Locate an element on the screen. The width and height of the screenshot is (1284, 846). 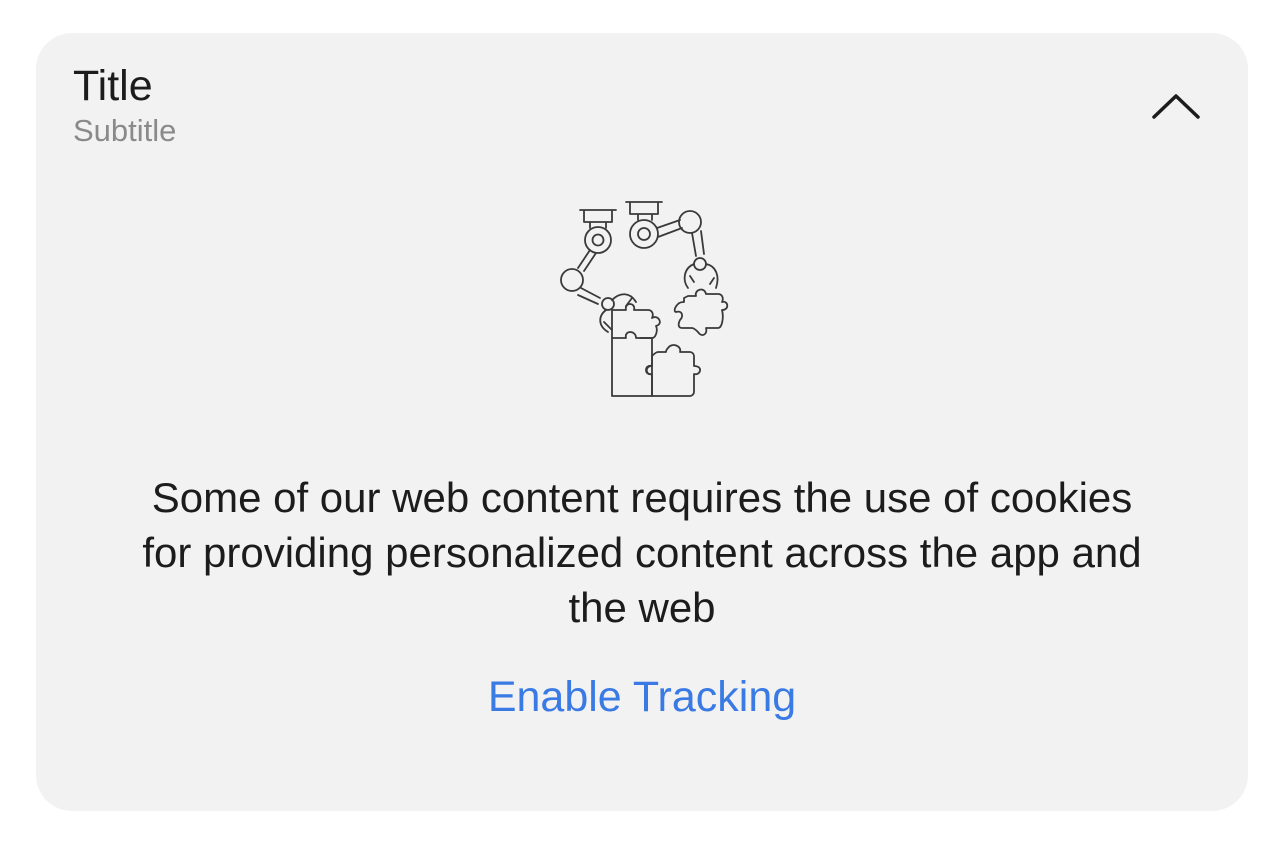
chevron-up-icon is located at coordinates (1176, 106).